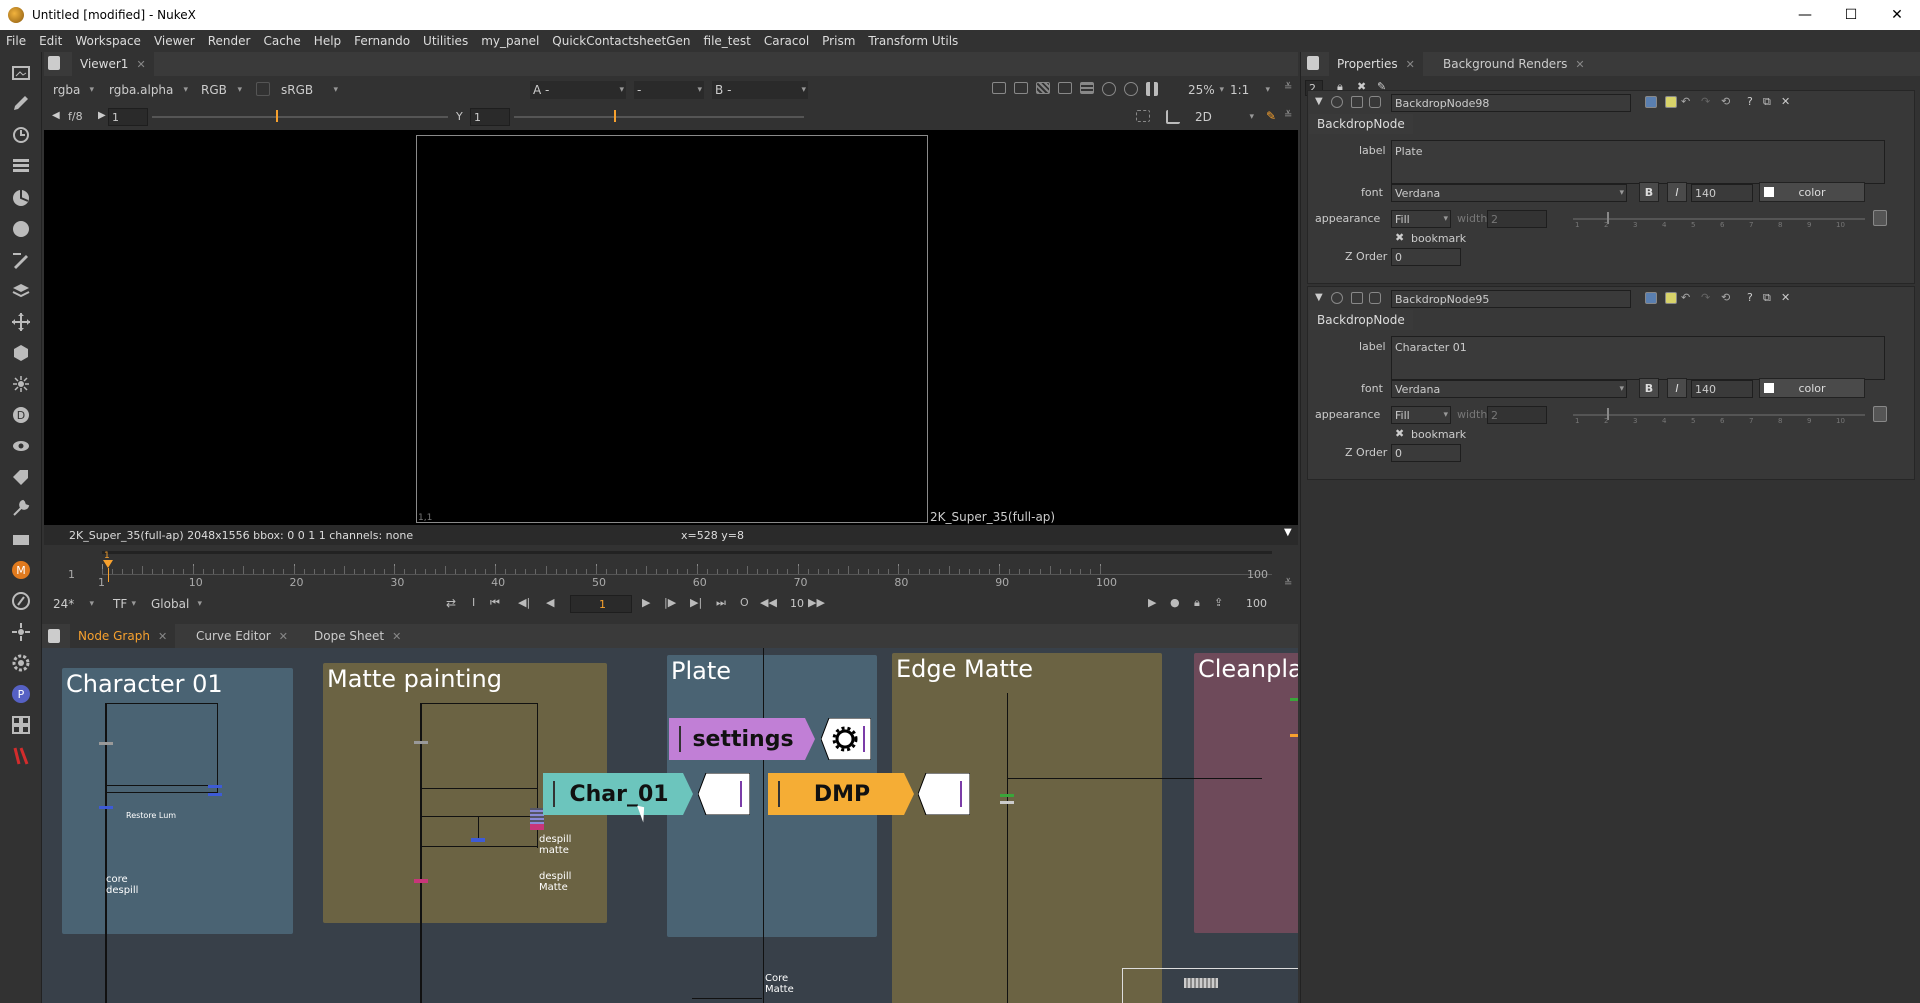  Describe the element at coordinates (838, 41) in the screenshot. I see `menu-prism: Prism` at that location.